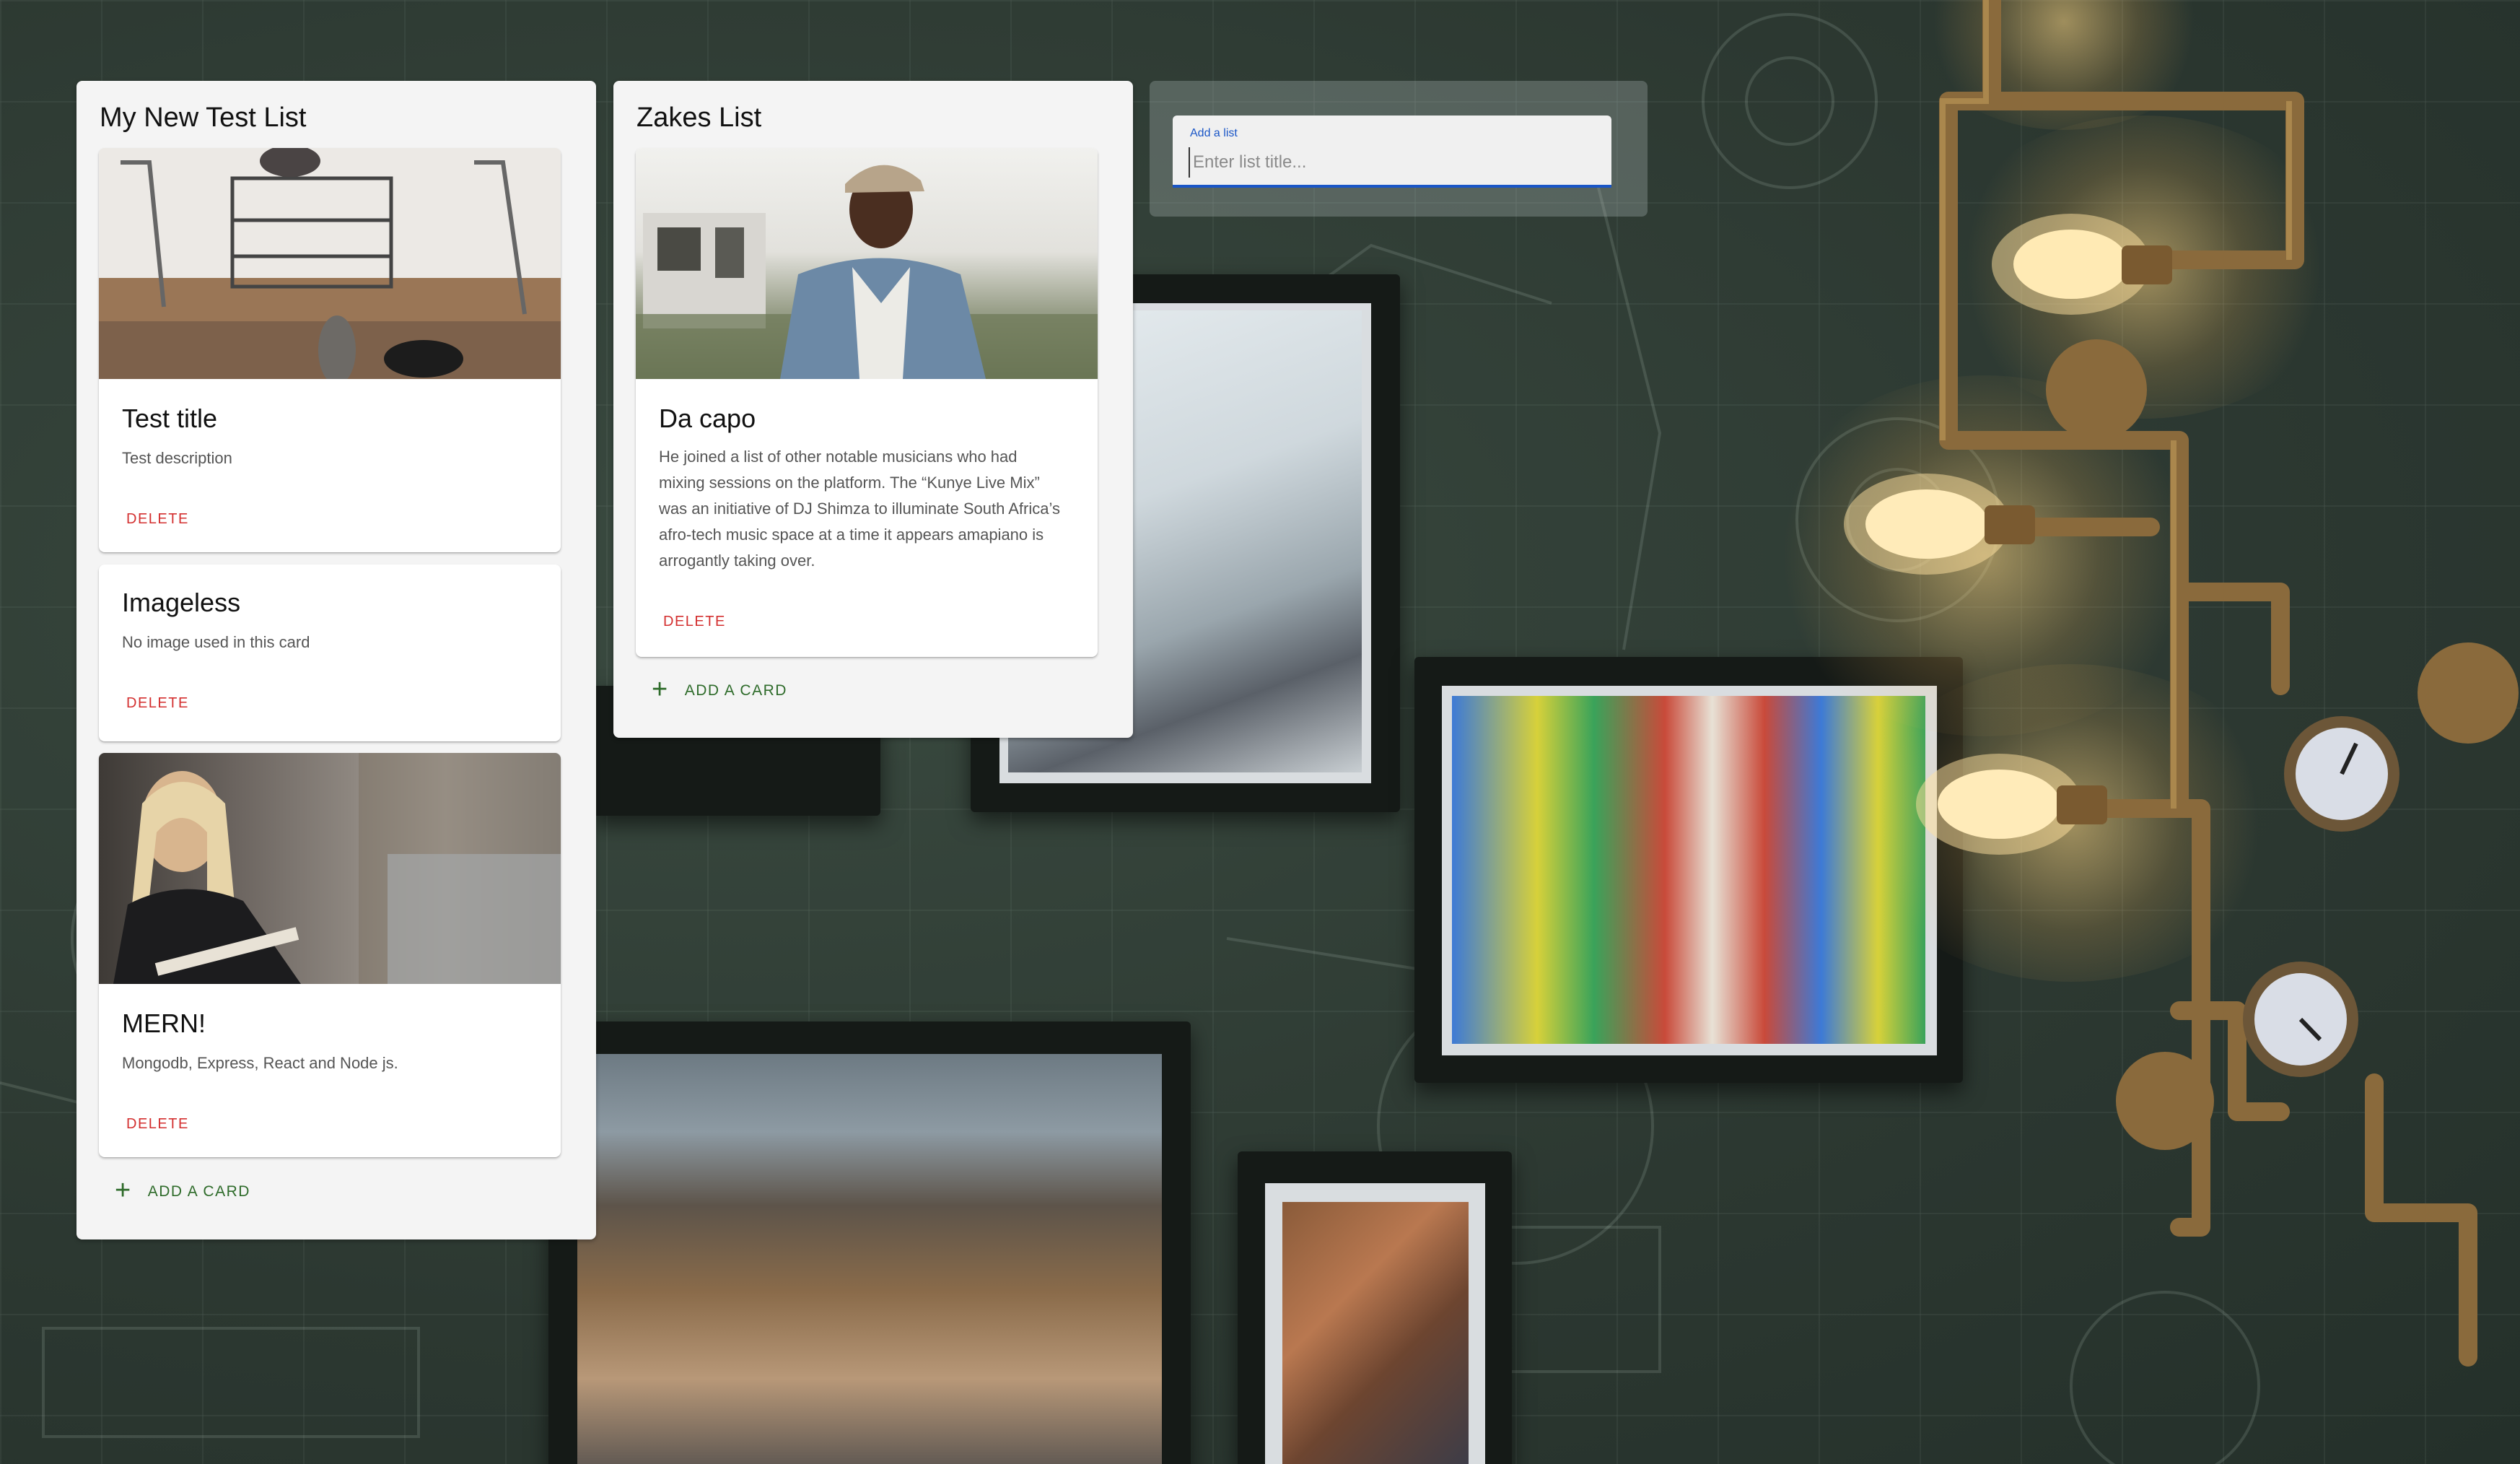 This screenshot has width=2520, height=1464. I want to click on card-title: Imageless, so click(181, 603).